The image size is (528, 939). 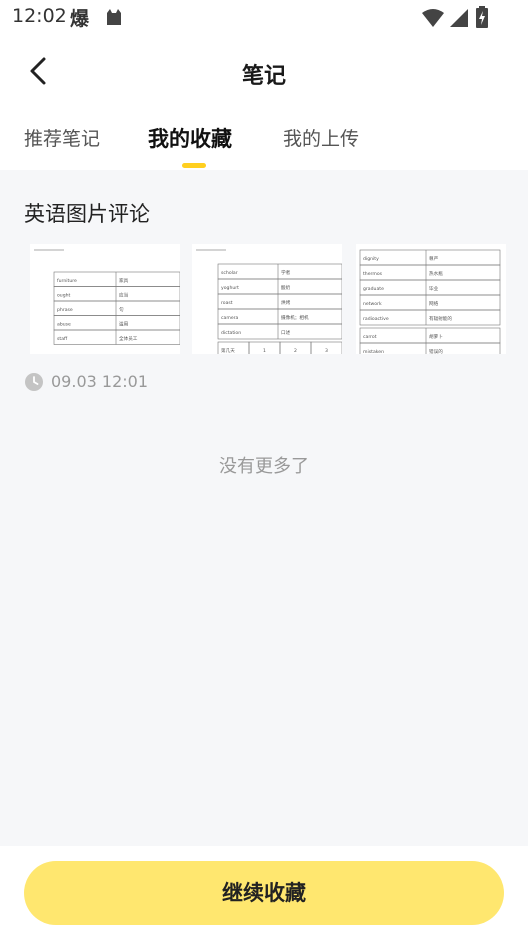 What do you see at coordinates (373, 351) in the screenshot?
I see `table-cell-word: mistaken` at bounding box center [373, 351].